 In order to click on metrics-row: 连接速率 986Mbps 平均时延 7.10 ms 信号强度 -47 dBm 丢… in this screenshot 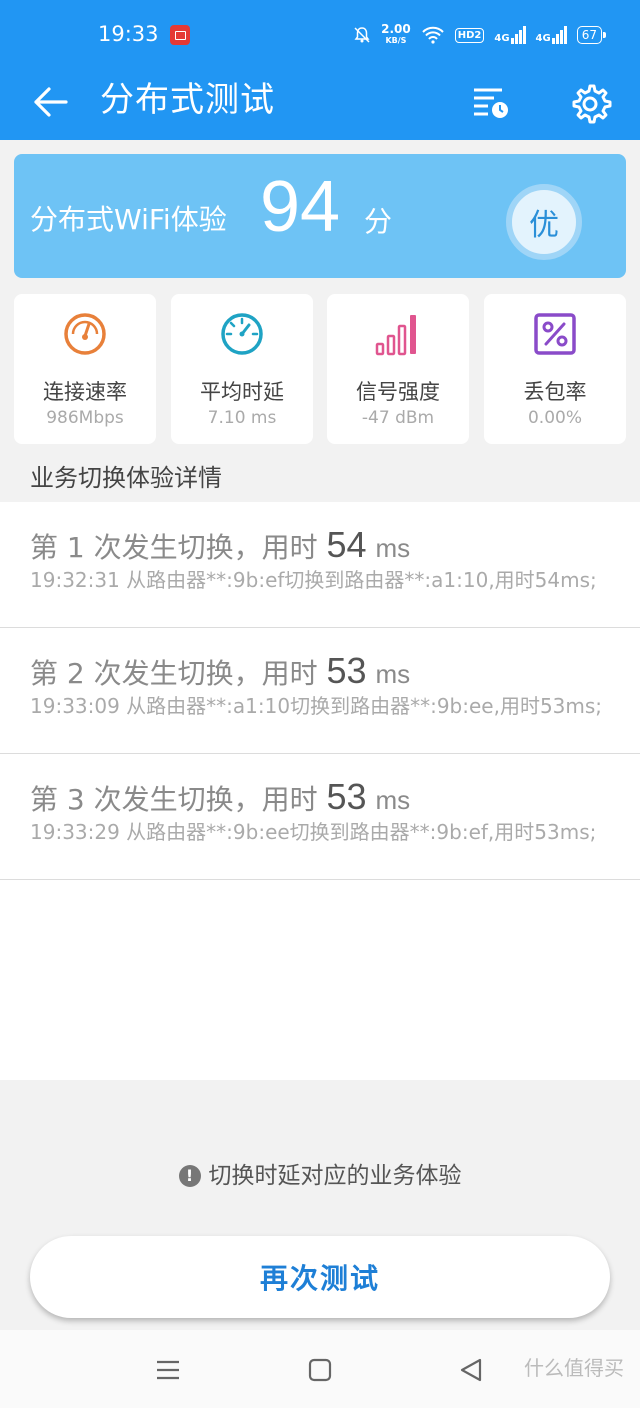, I will do `click(320, 369)`.